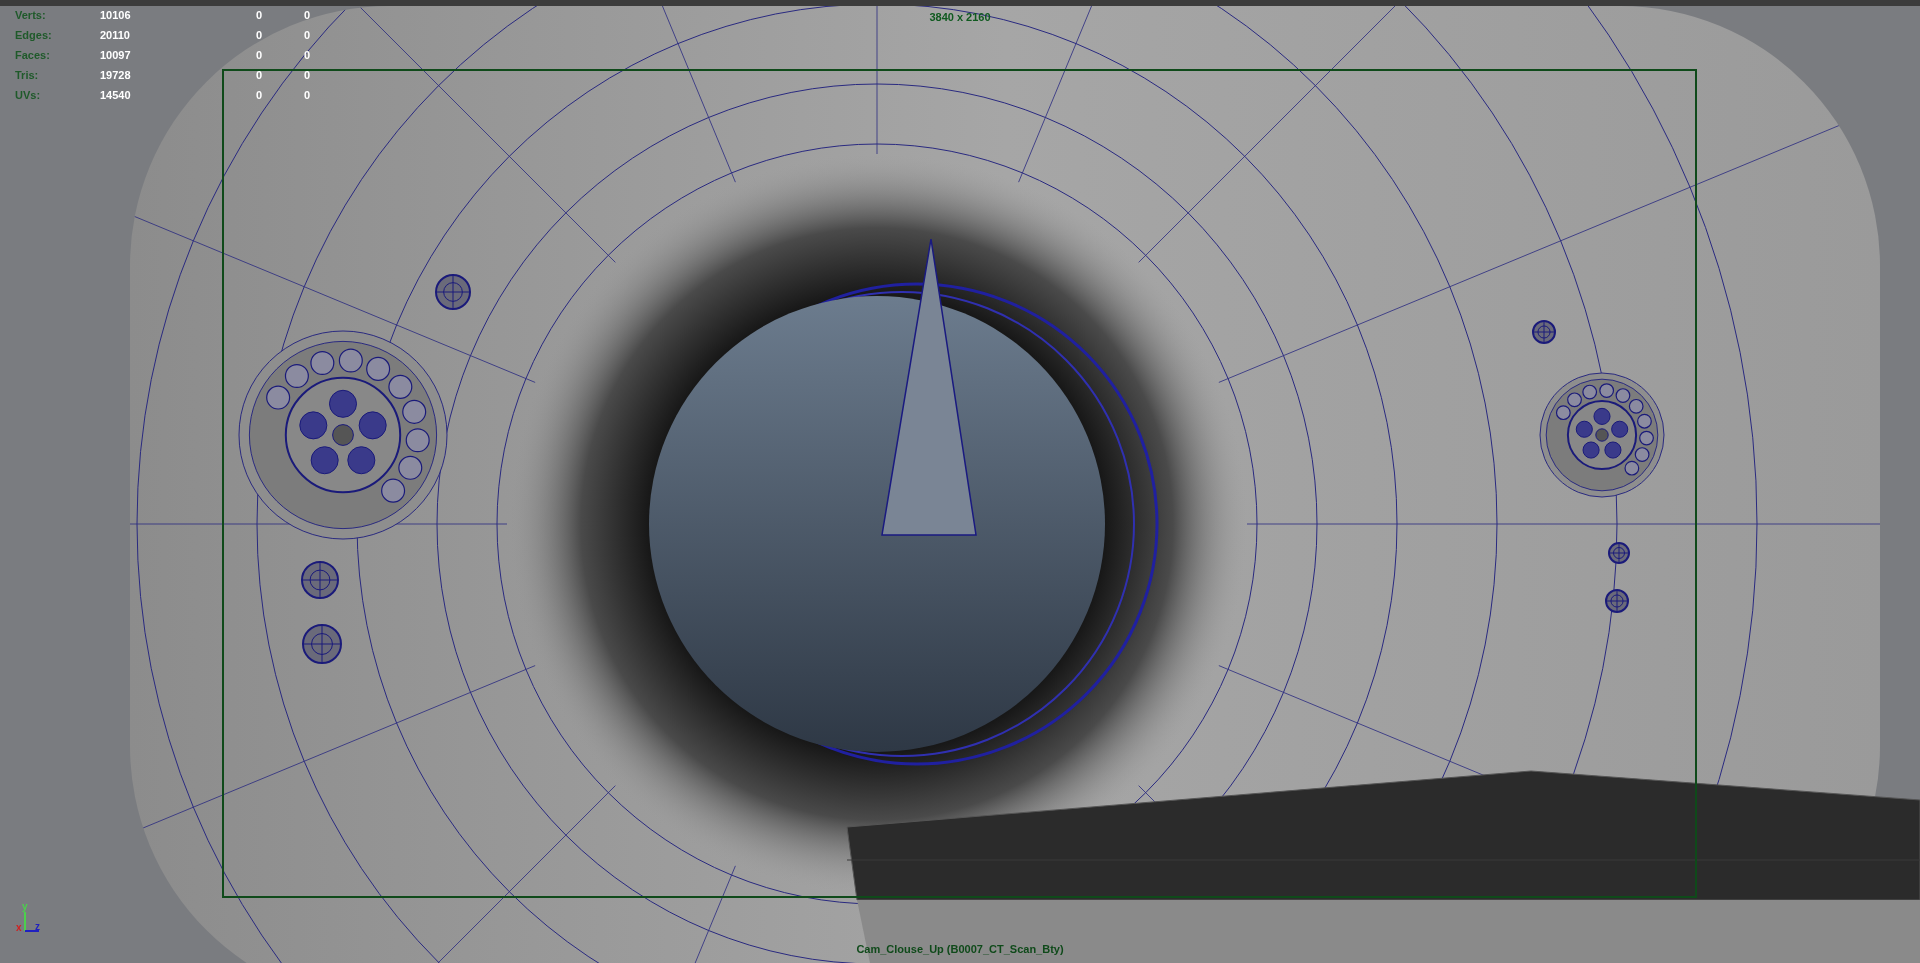 The width and height of the screenshot is (1920, 963). Describe the element at coordinates (34, 35) in the screenshot. I see `stat-label: Edges:` at that location.